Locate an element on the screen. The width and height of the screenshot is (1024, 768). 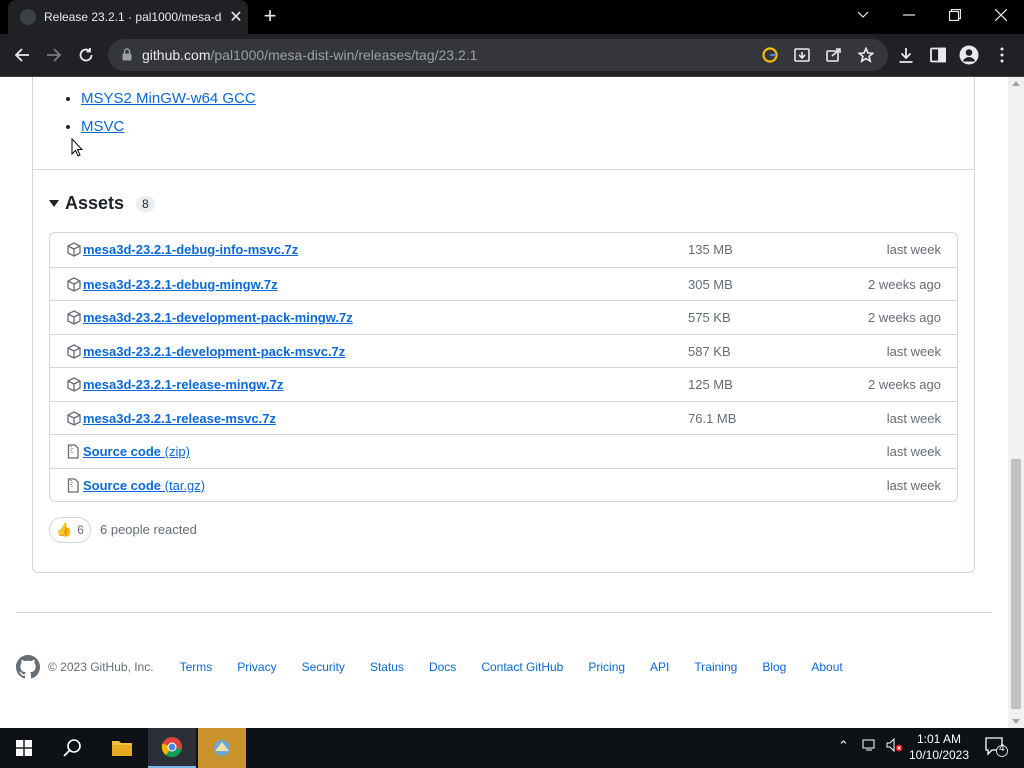
release-notes-list: MSYS2 MinGW-w64 GCC MSVC is located at coordinates (168, 113).